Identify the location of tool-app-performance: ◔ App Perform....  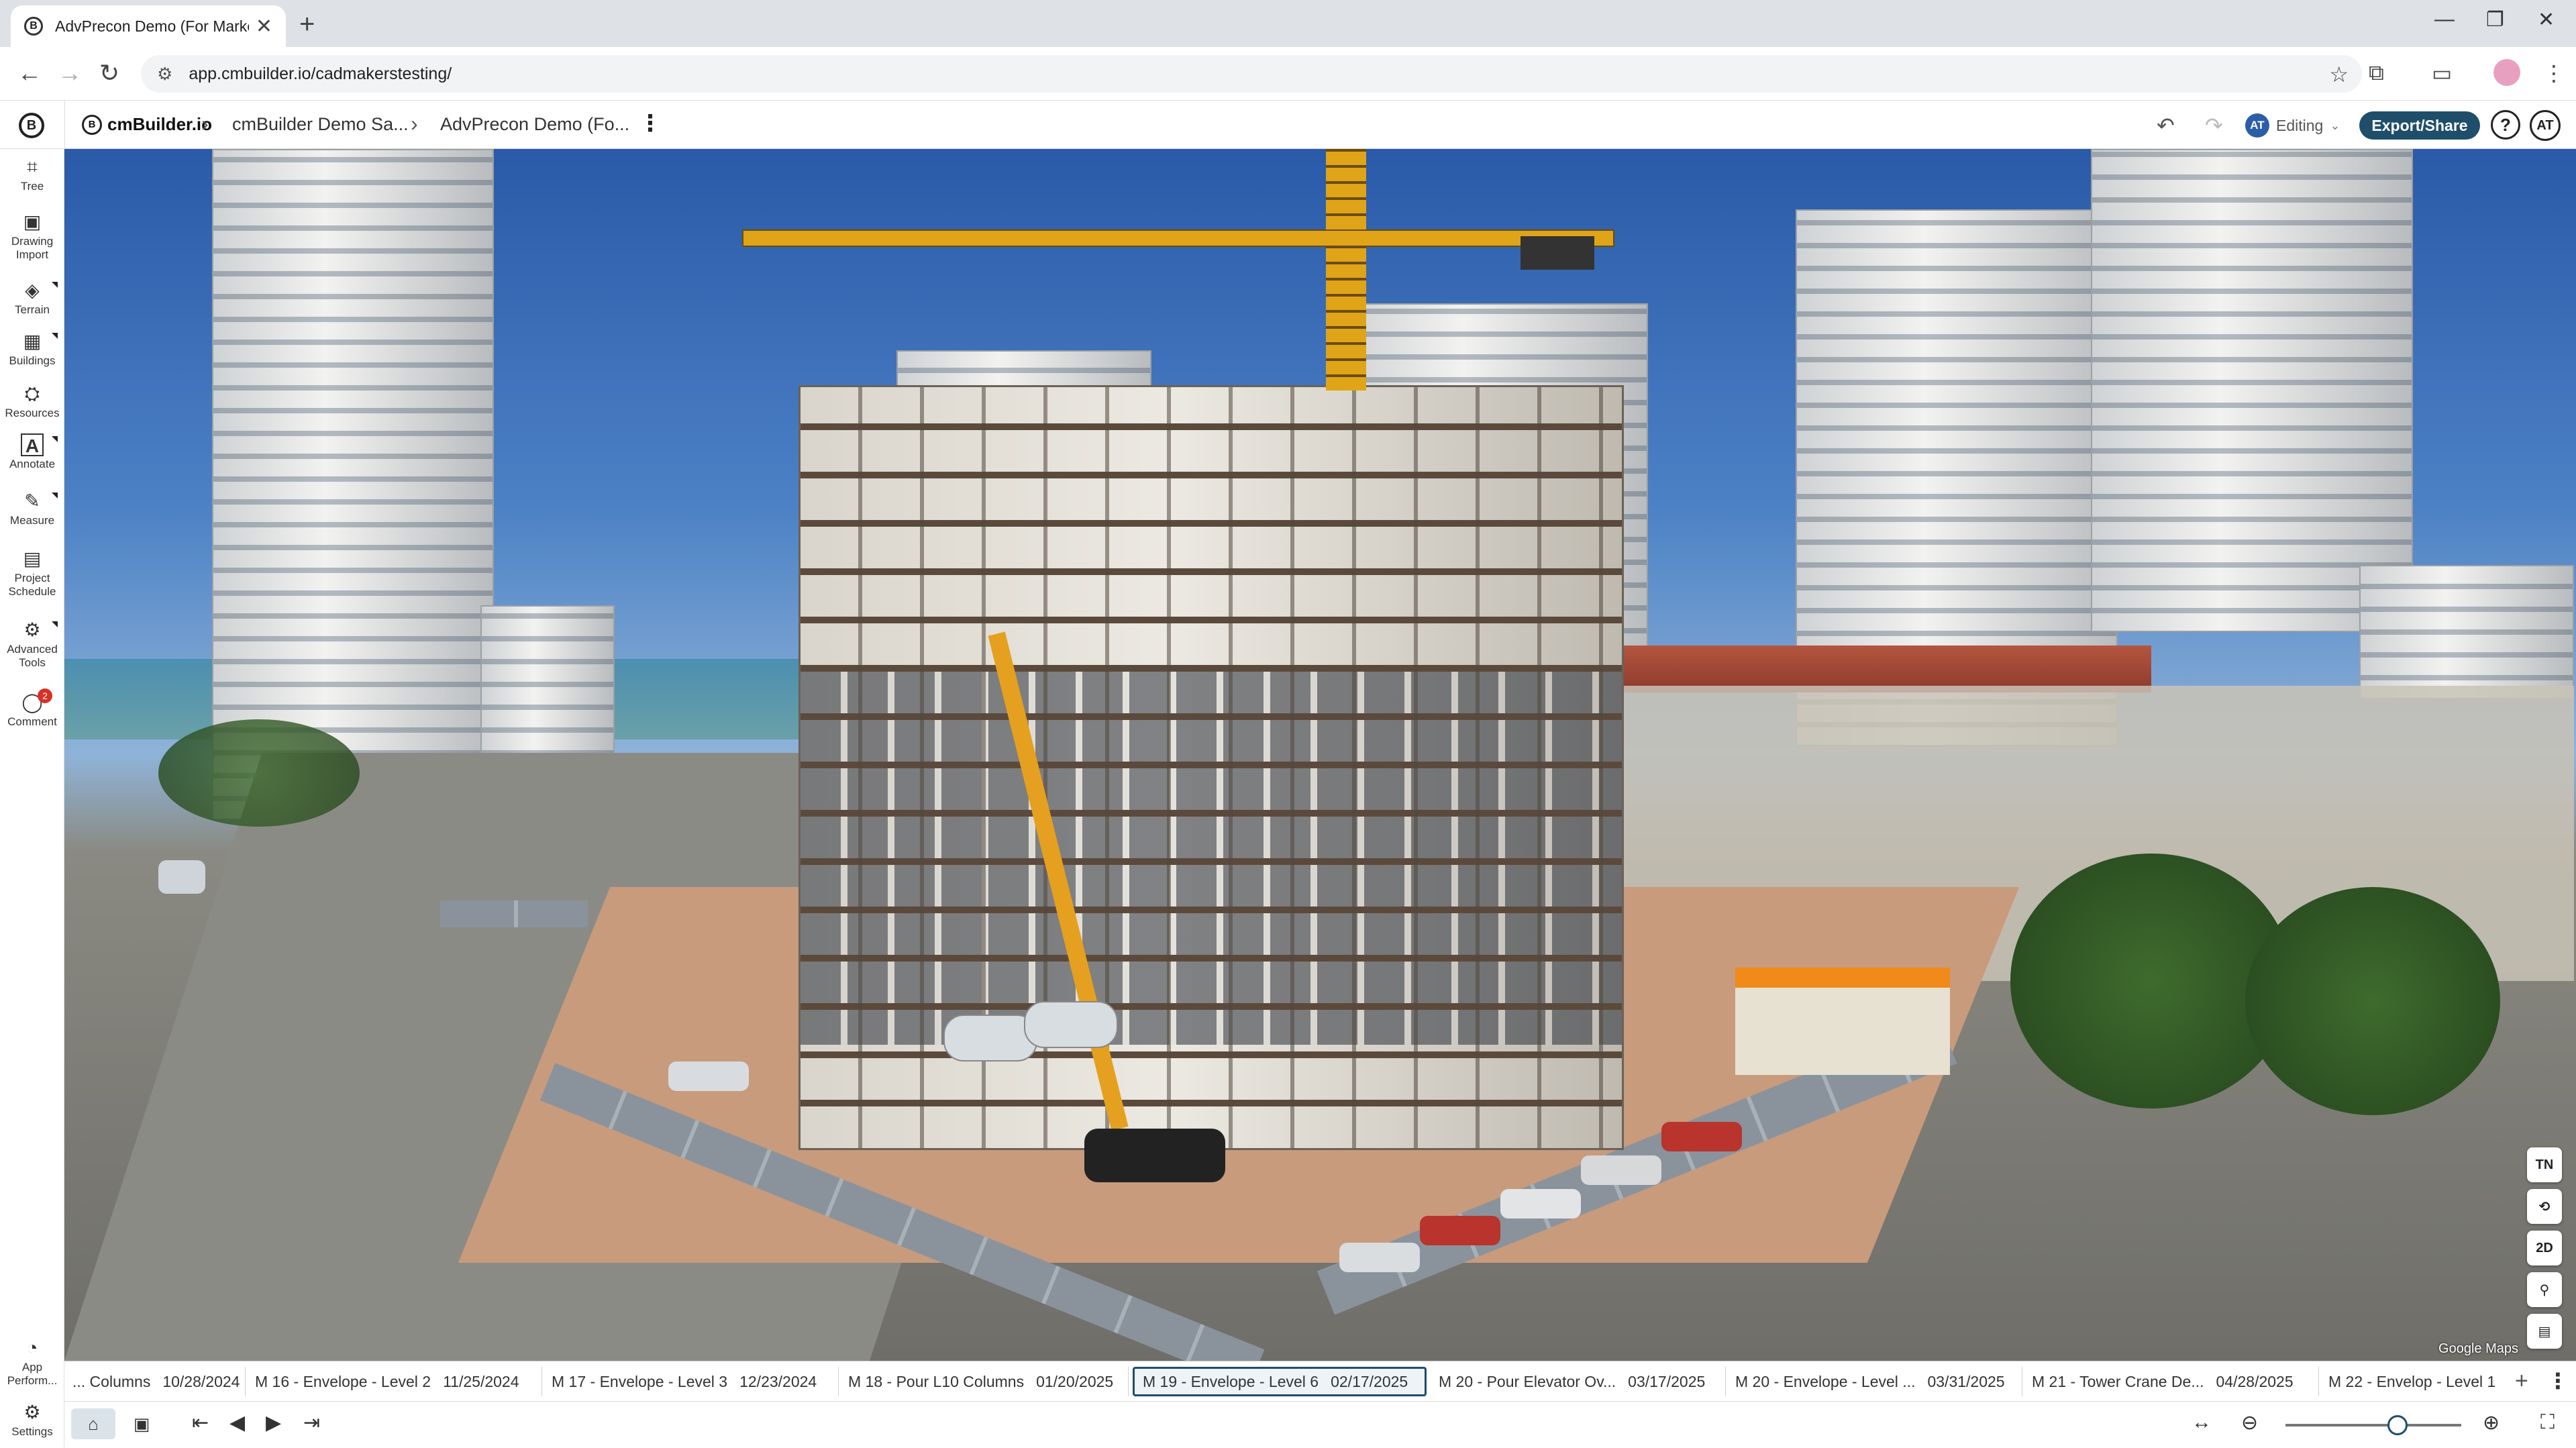
(32, 1362).